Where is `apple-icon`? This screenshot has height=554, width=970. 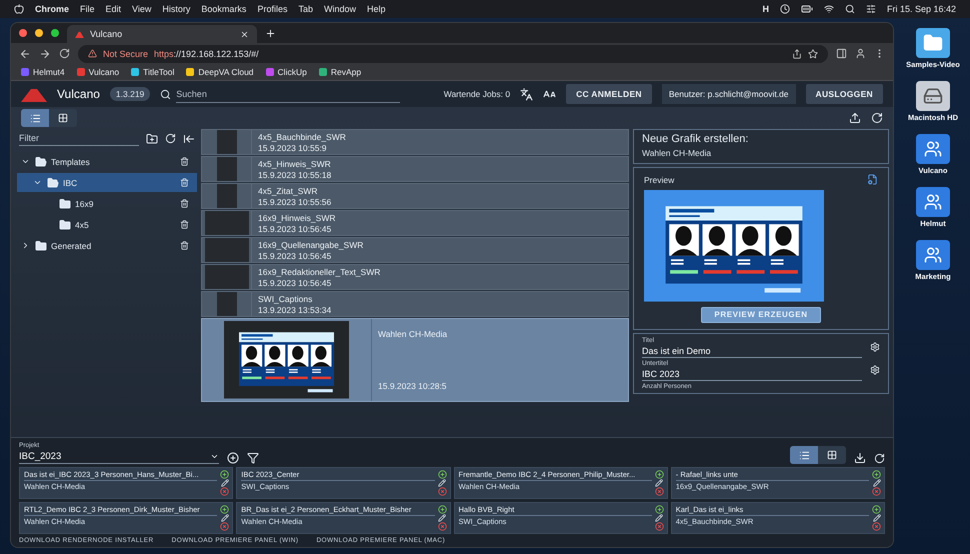
apple-icon is located at coordinates (19, 9).